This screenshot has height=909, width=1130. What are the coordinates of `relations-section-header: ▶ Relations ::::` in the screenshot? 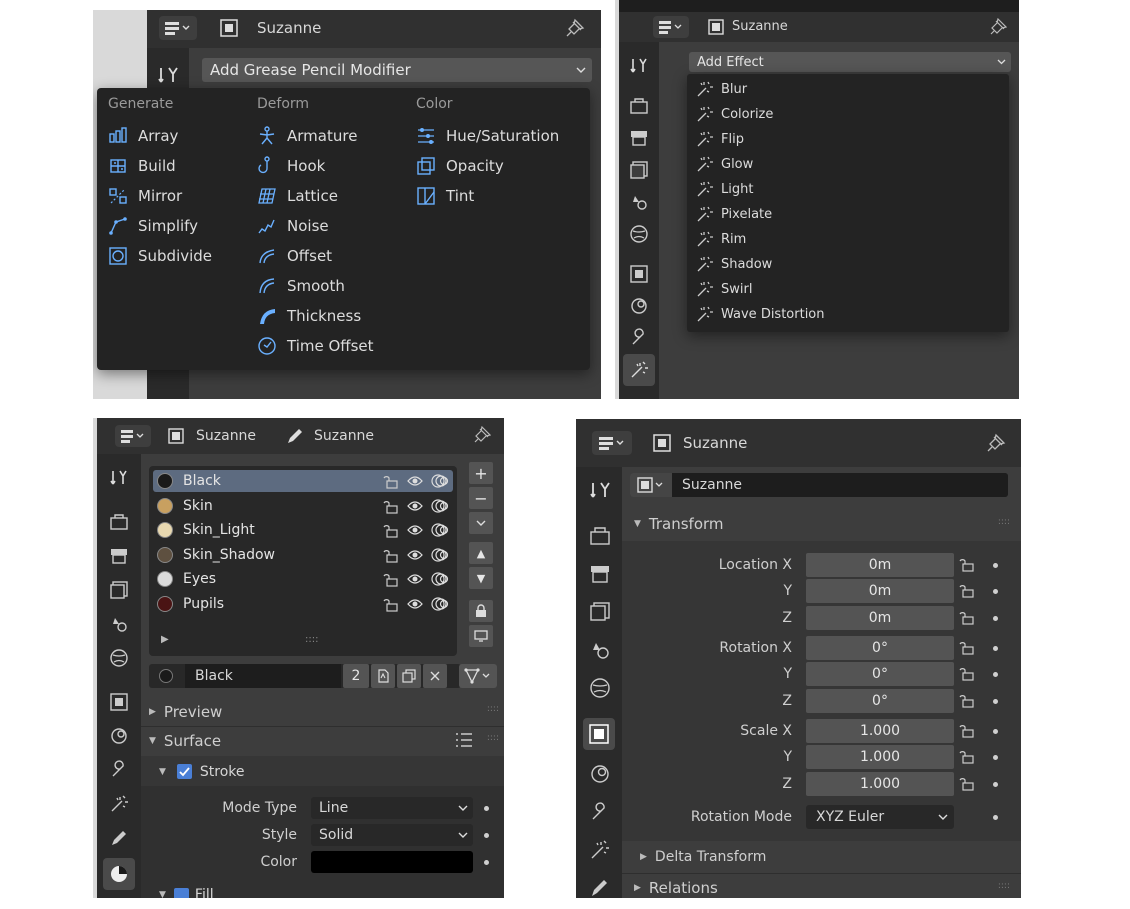 It's located at (822, 888).